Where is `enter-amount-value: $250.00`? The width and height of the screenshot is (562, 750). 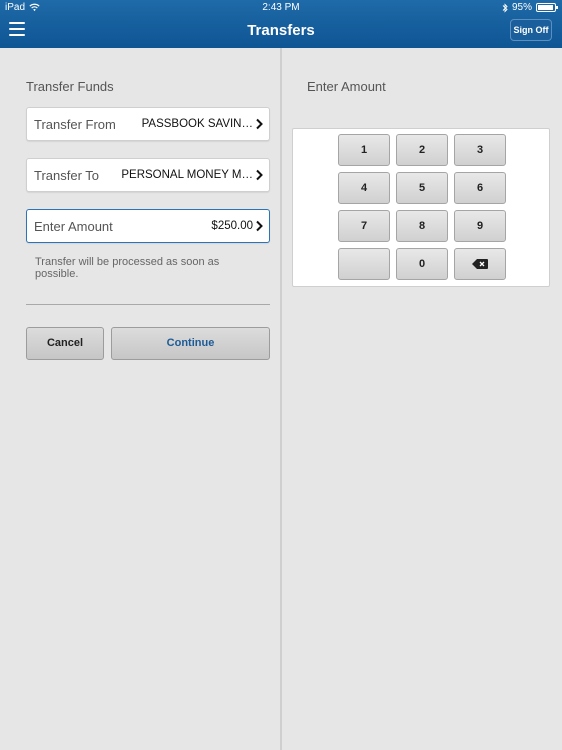
enter-amount-value: $250.00 is located at coordinates (232, 226).